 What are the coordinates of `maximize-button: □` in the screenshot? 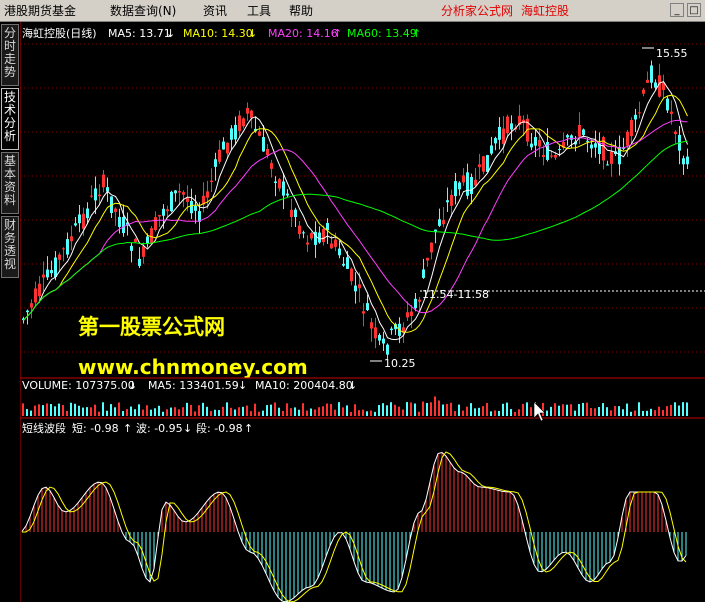 It's located at (694, 10).